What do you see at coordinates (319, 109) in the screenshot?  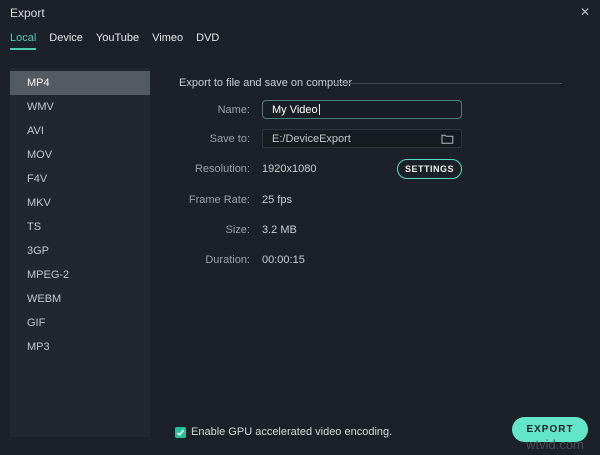 I see `text-caret` at bounding box center [319, 109].